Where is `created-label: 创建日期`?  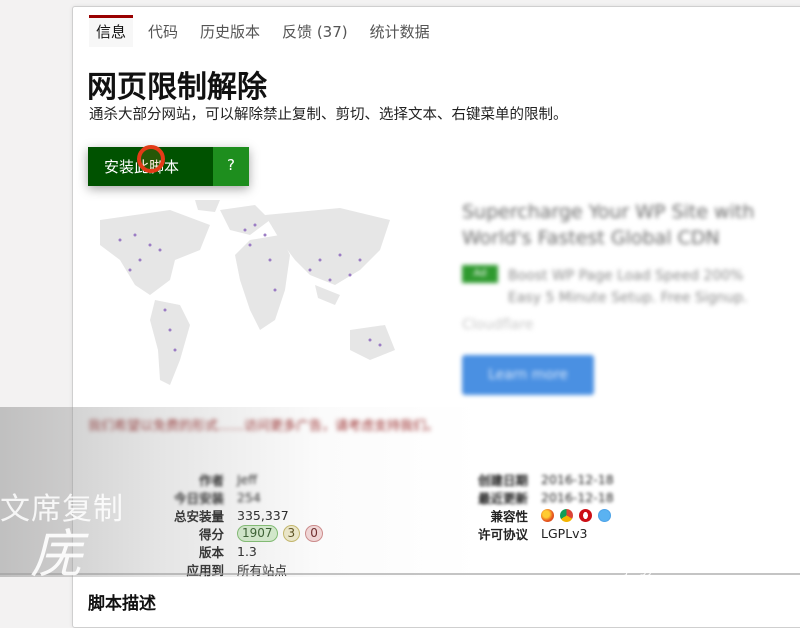
created-label: 创建日期 is located at coordinates (502, 480).